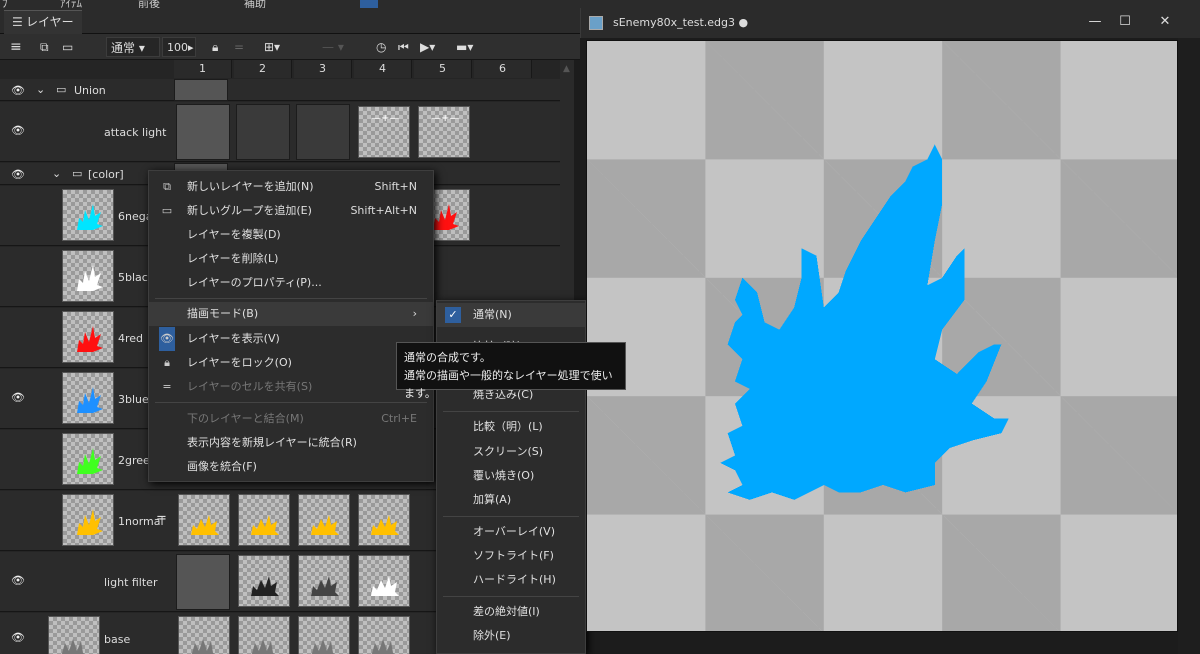 The image size is (1200, 654). What do you see at coordinates (272, 47) in the screenshot?
I see `layout-icon: ⊞▾` at bounding box center [272, 47].